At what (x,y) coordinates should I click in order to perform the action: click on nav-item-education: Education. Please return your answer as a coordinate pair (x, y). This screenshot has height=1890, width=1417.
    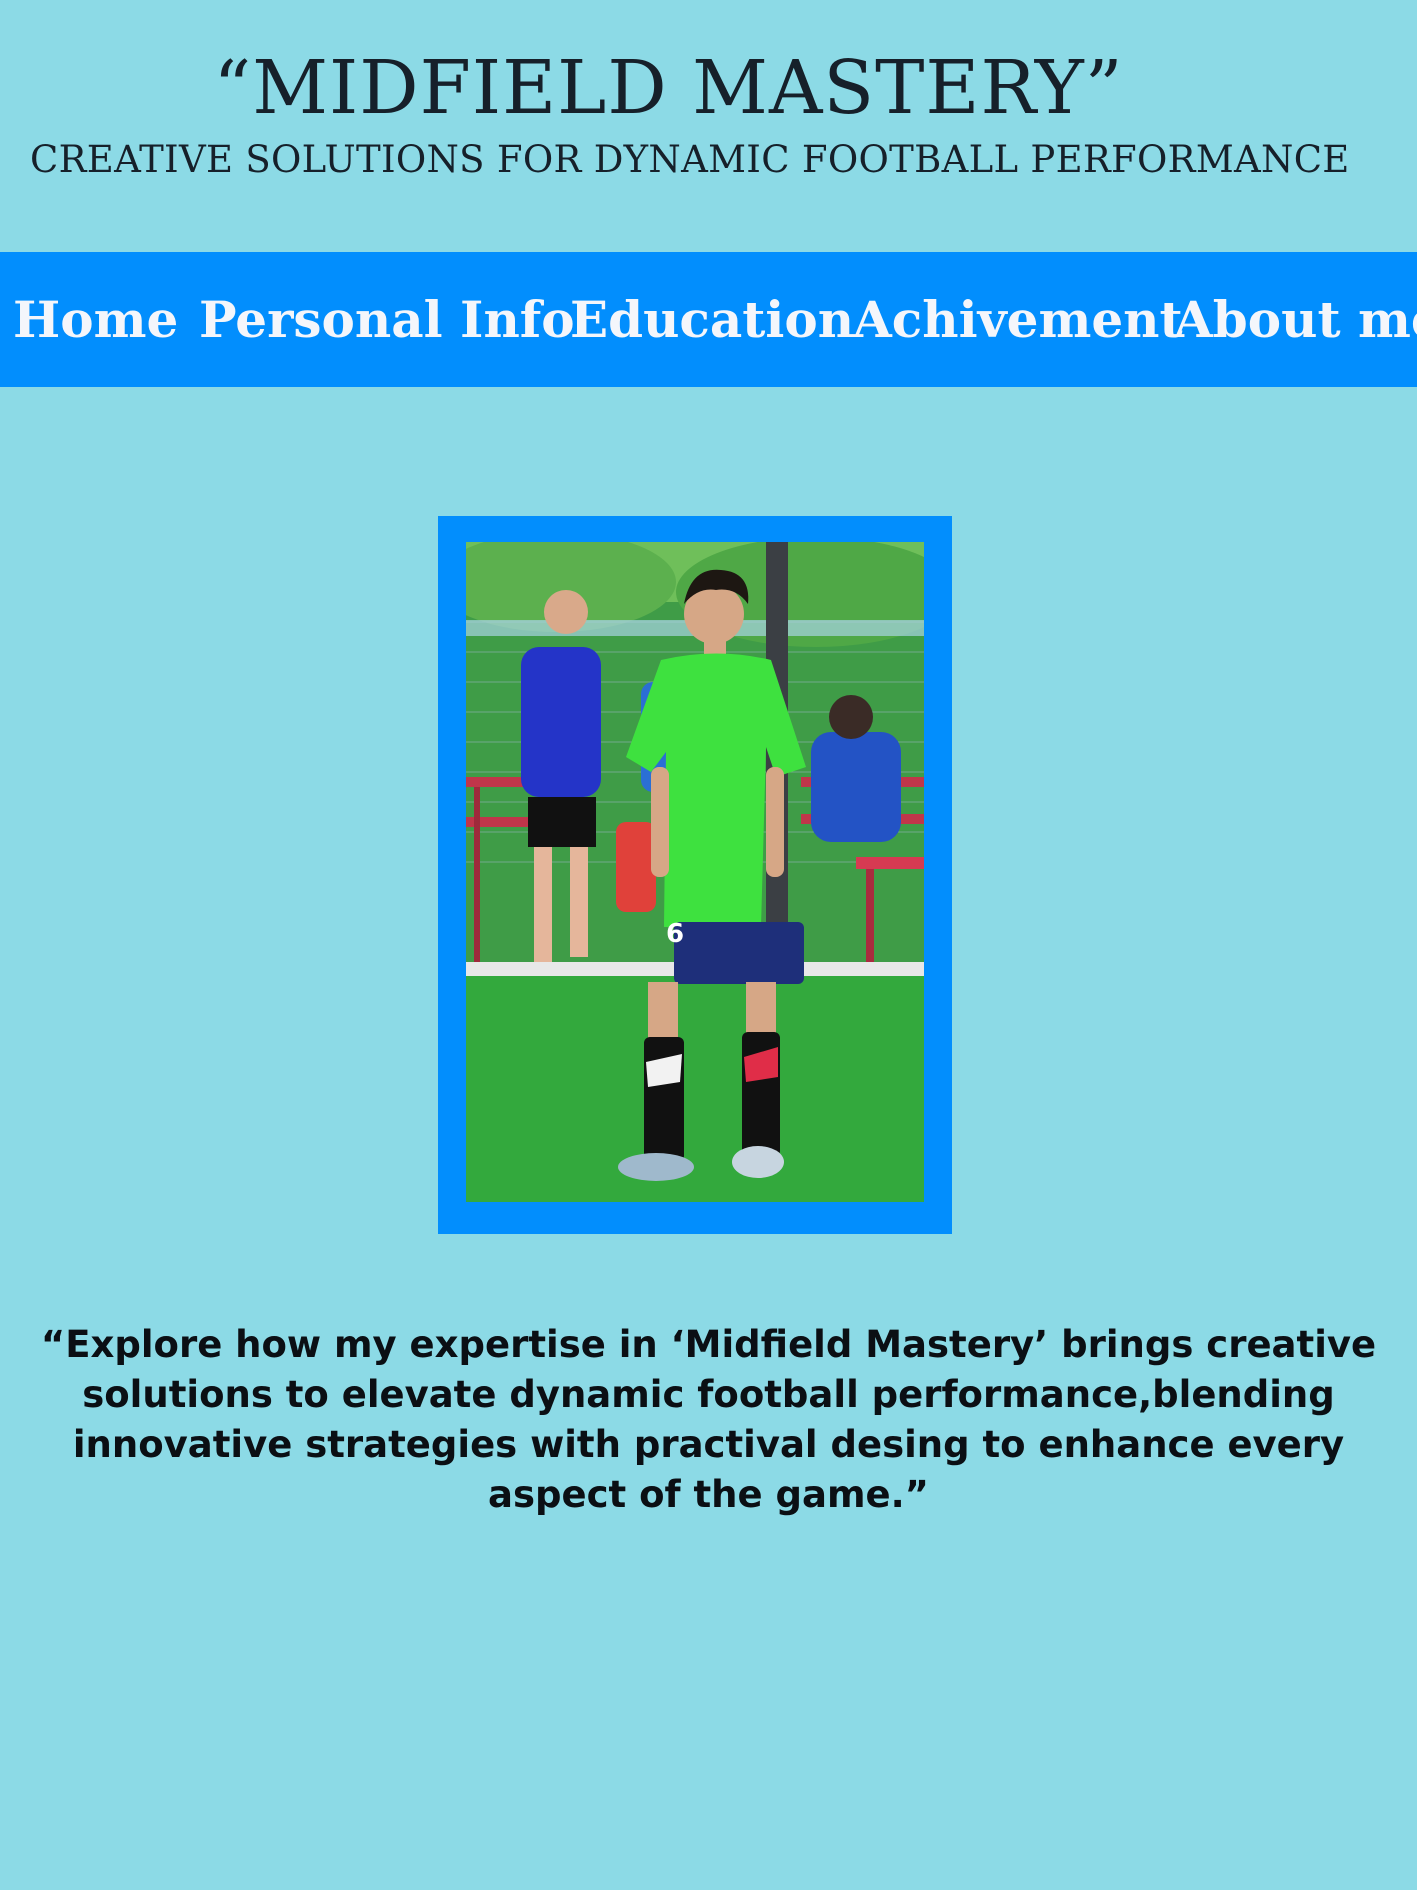
    Looking at the image, I should click on (712, 319).